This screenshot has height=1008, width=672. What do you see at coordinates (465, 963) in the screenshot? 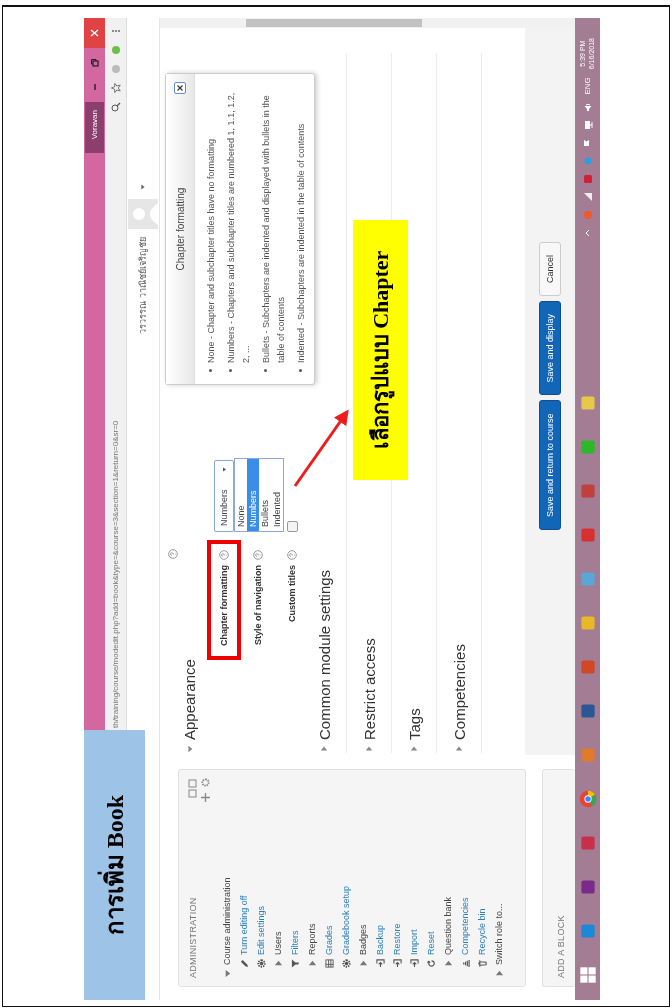
I see `level-icon` at bounding box center [465, 963].